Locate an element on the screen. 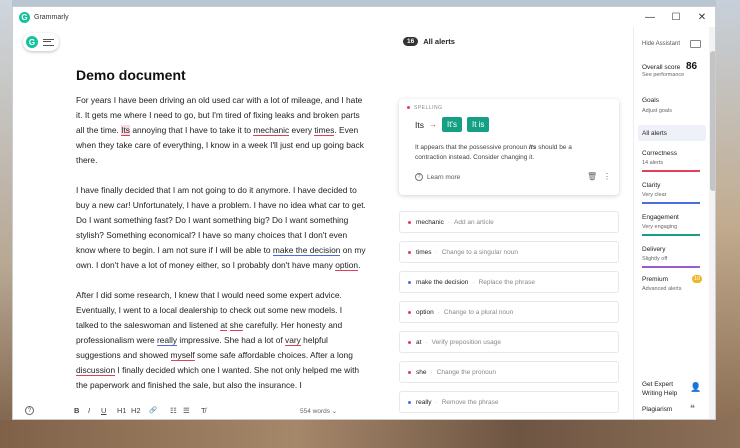 This screenshot has width=740, height=448. question-icon: ? is located at coordinates (419, 177).